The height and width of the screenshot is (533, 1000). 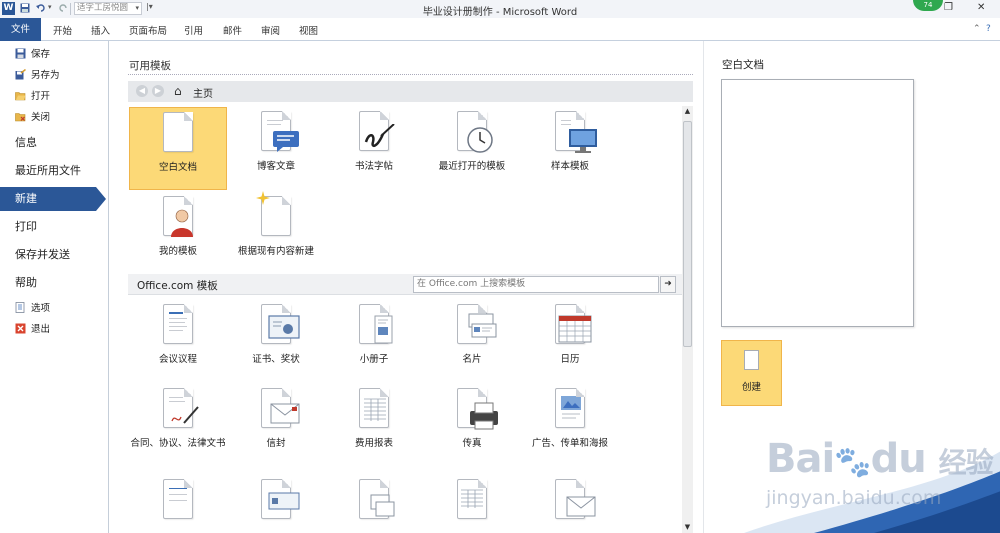 What do you see at coordinates (687, 527) in the screenshot?
I see `scroll-down-icon: ▼` at bounding box center [687, 527].